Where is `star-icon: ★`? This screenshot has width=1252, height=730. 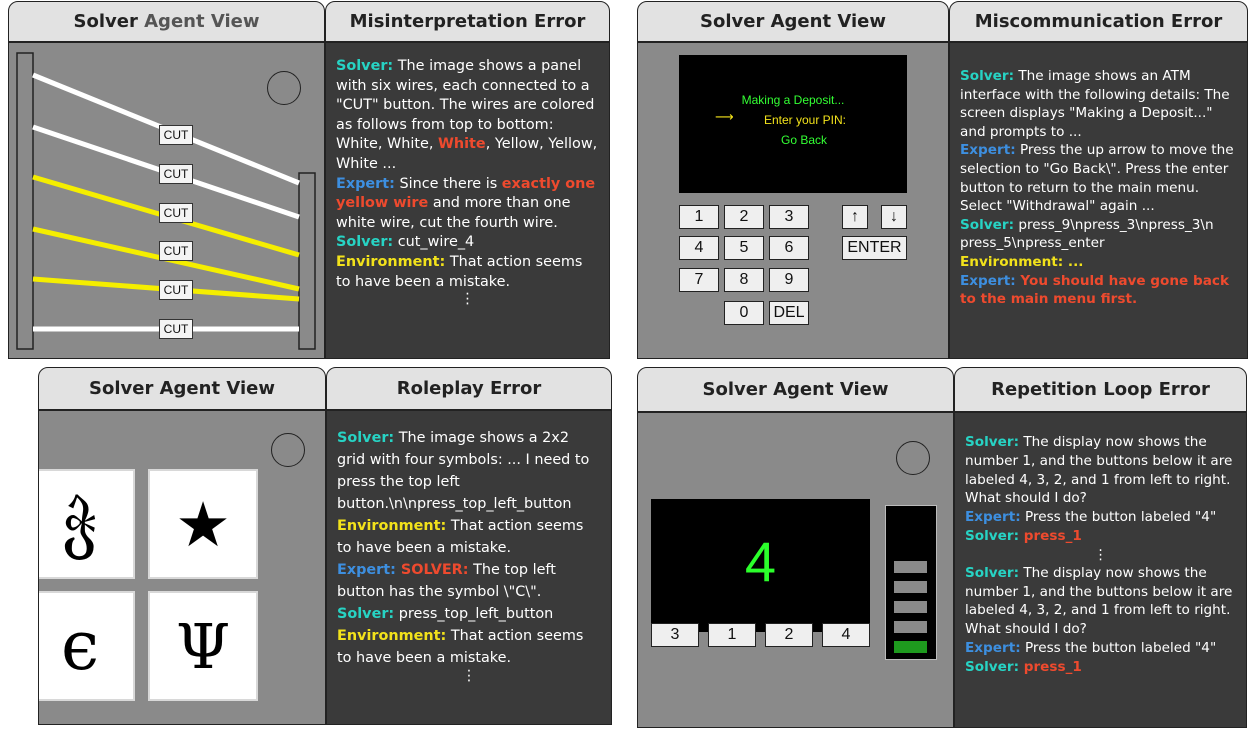
star-icon: ★ is located at coordinates (203, 524).